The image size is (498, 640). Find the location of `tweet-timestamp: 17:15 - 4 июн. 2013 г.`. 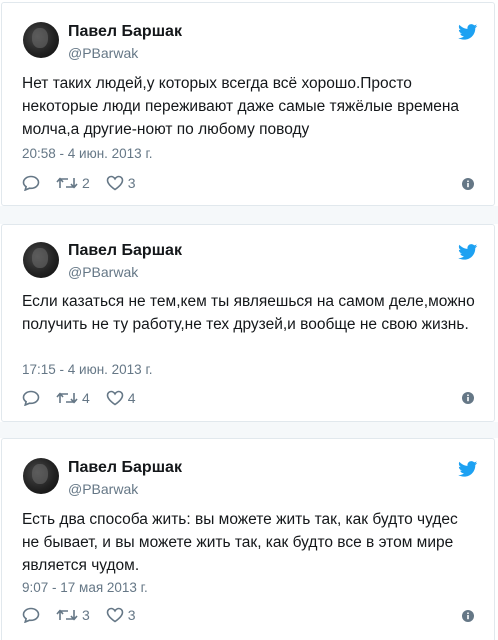

tweet-timestamp: 17:15 - 4 июн. 2013 г. is located at coordinates (87, 369).